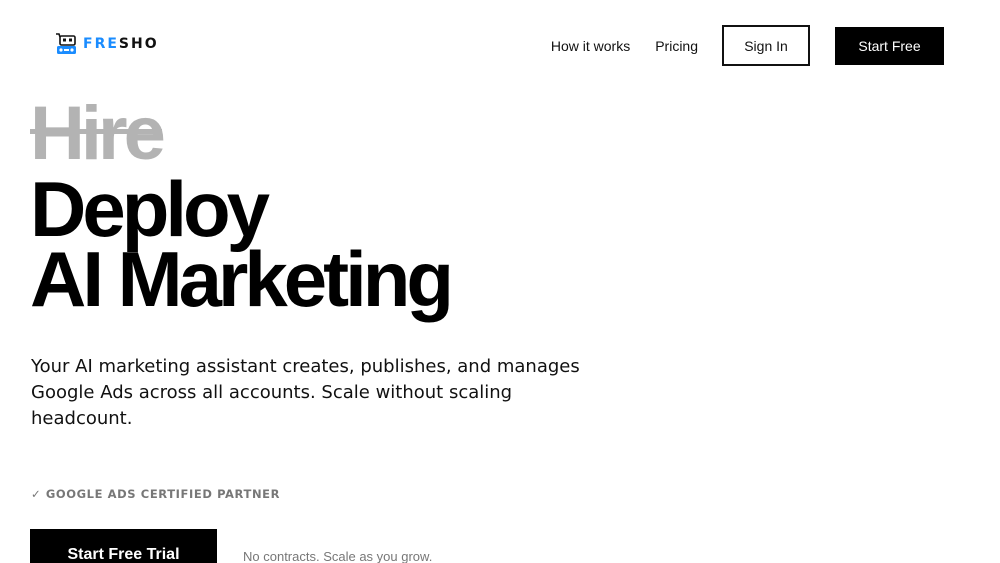  I want to click on nav-link-how-it-works: How it works, so click(590, 46).